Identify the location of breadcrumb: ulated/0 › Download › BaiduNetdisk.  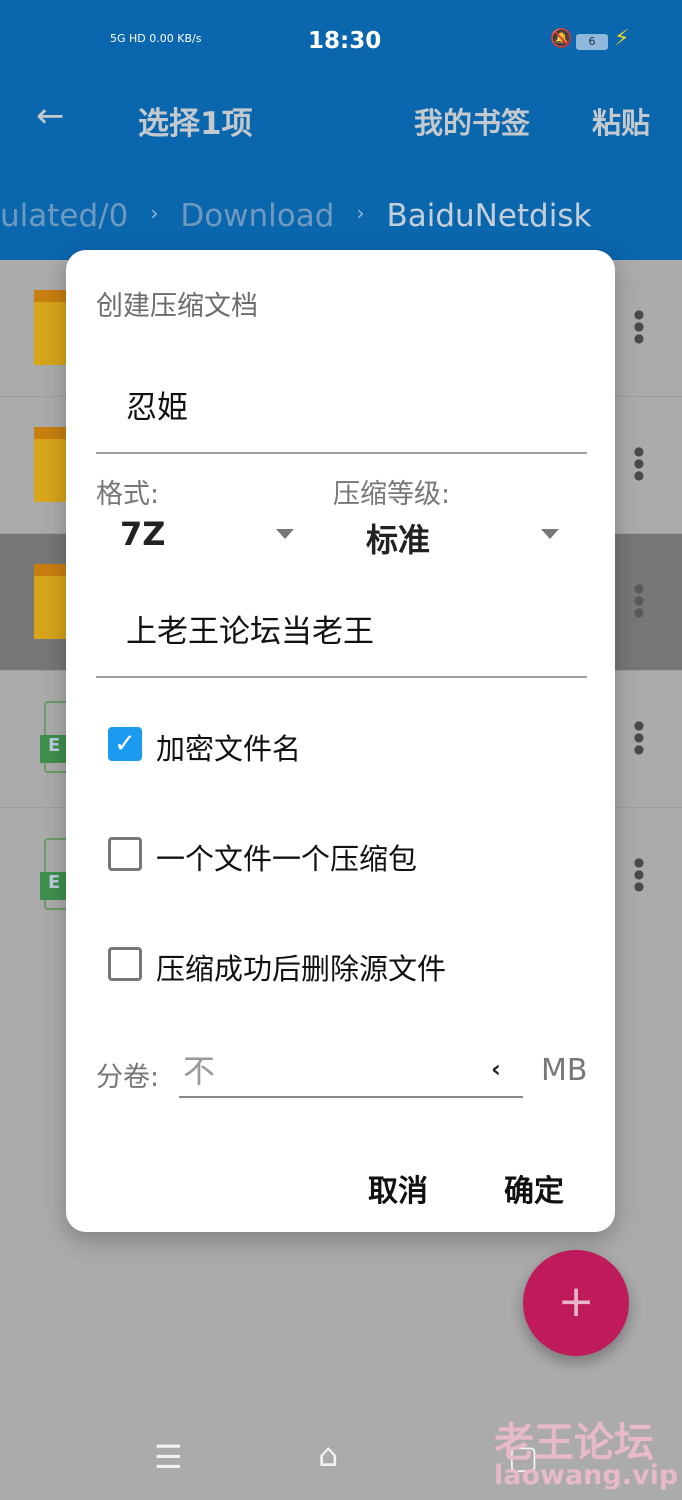
(295, 216).